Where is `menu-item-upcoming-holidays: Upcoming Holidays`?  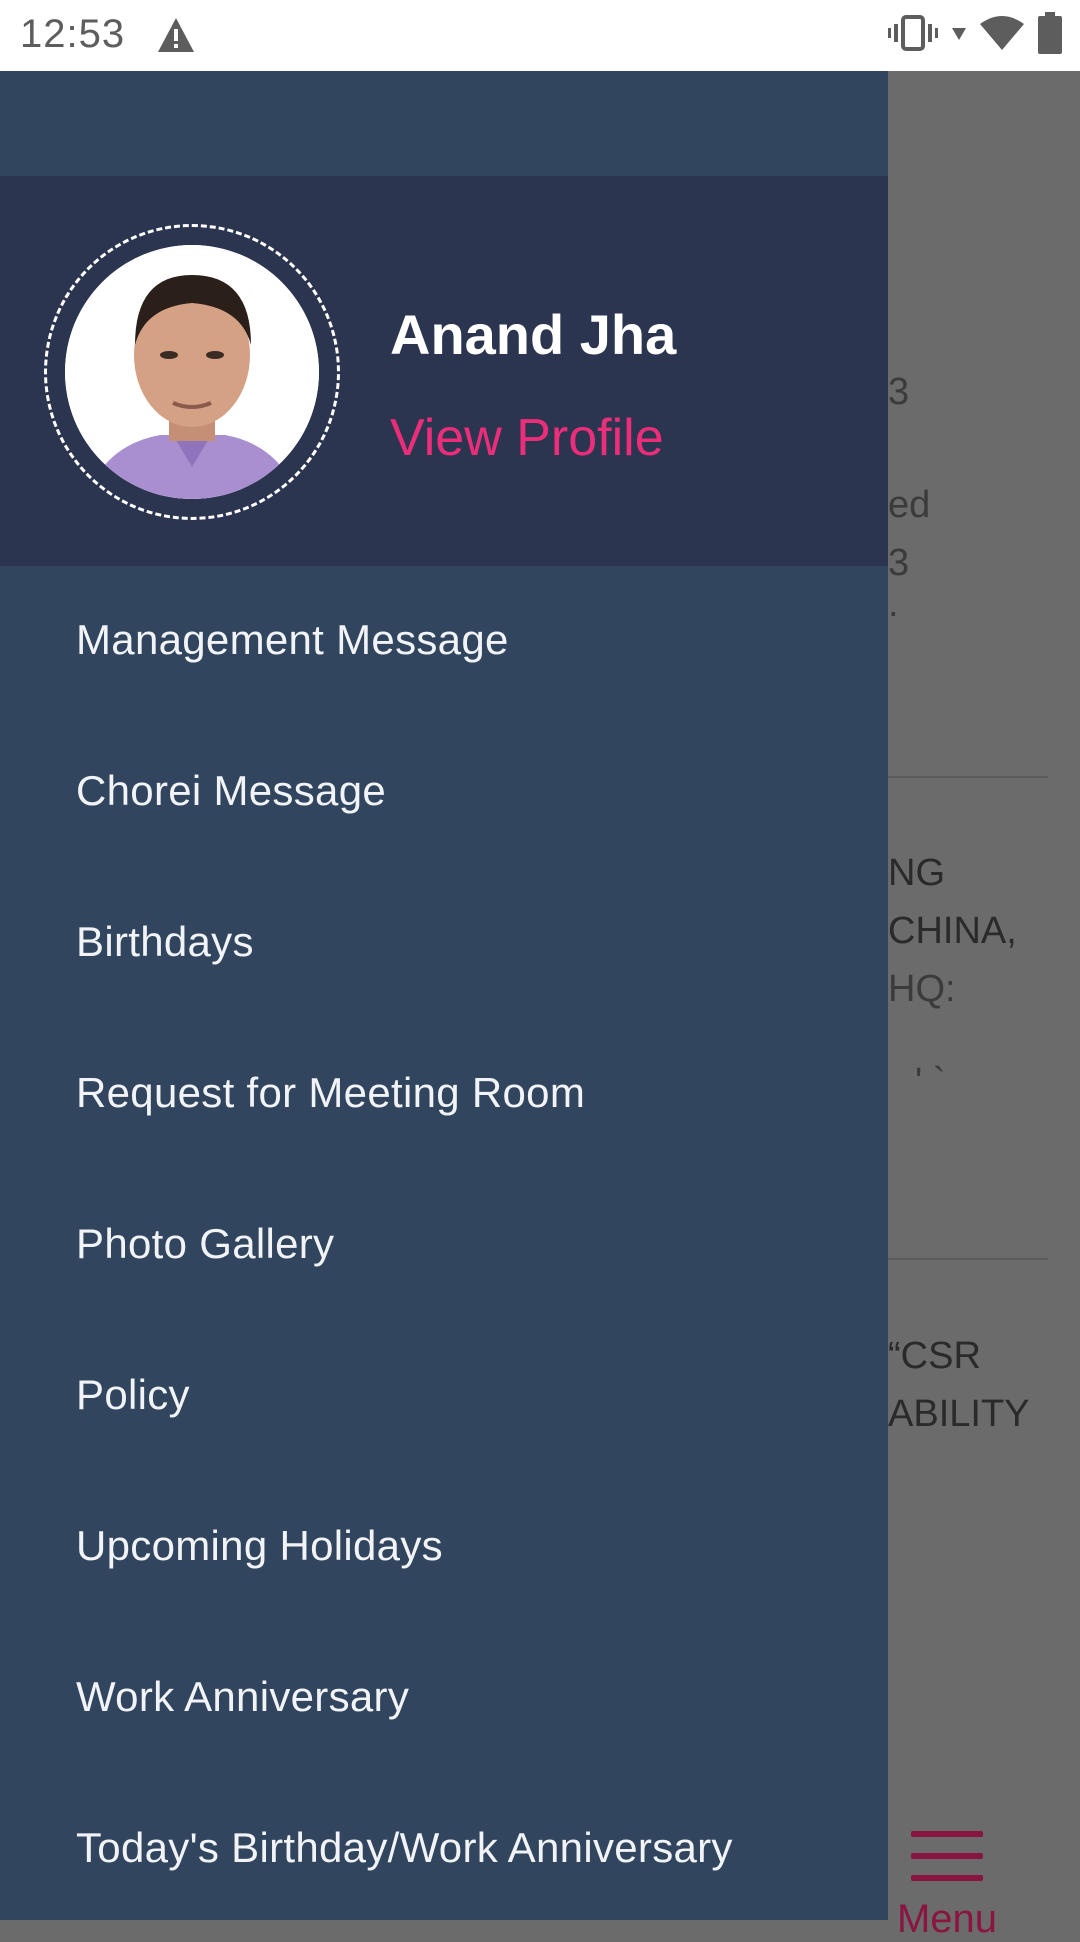
menu-item-upcoming-holidays: Upcoming Holidays is located at coordinates (444, 1547).